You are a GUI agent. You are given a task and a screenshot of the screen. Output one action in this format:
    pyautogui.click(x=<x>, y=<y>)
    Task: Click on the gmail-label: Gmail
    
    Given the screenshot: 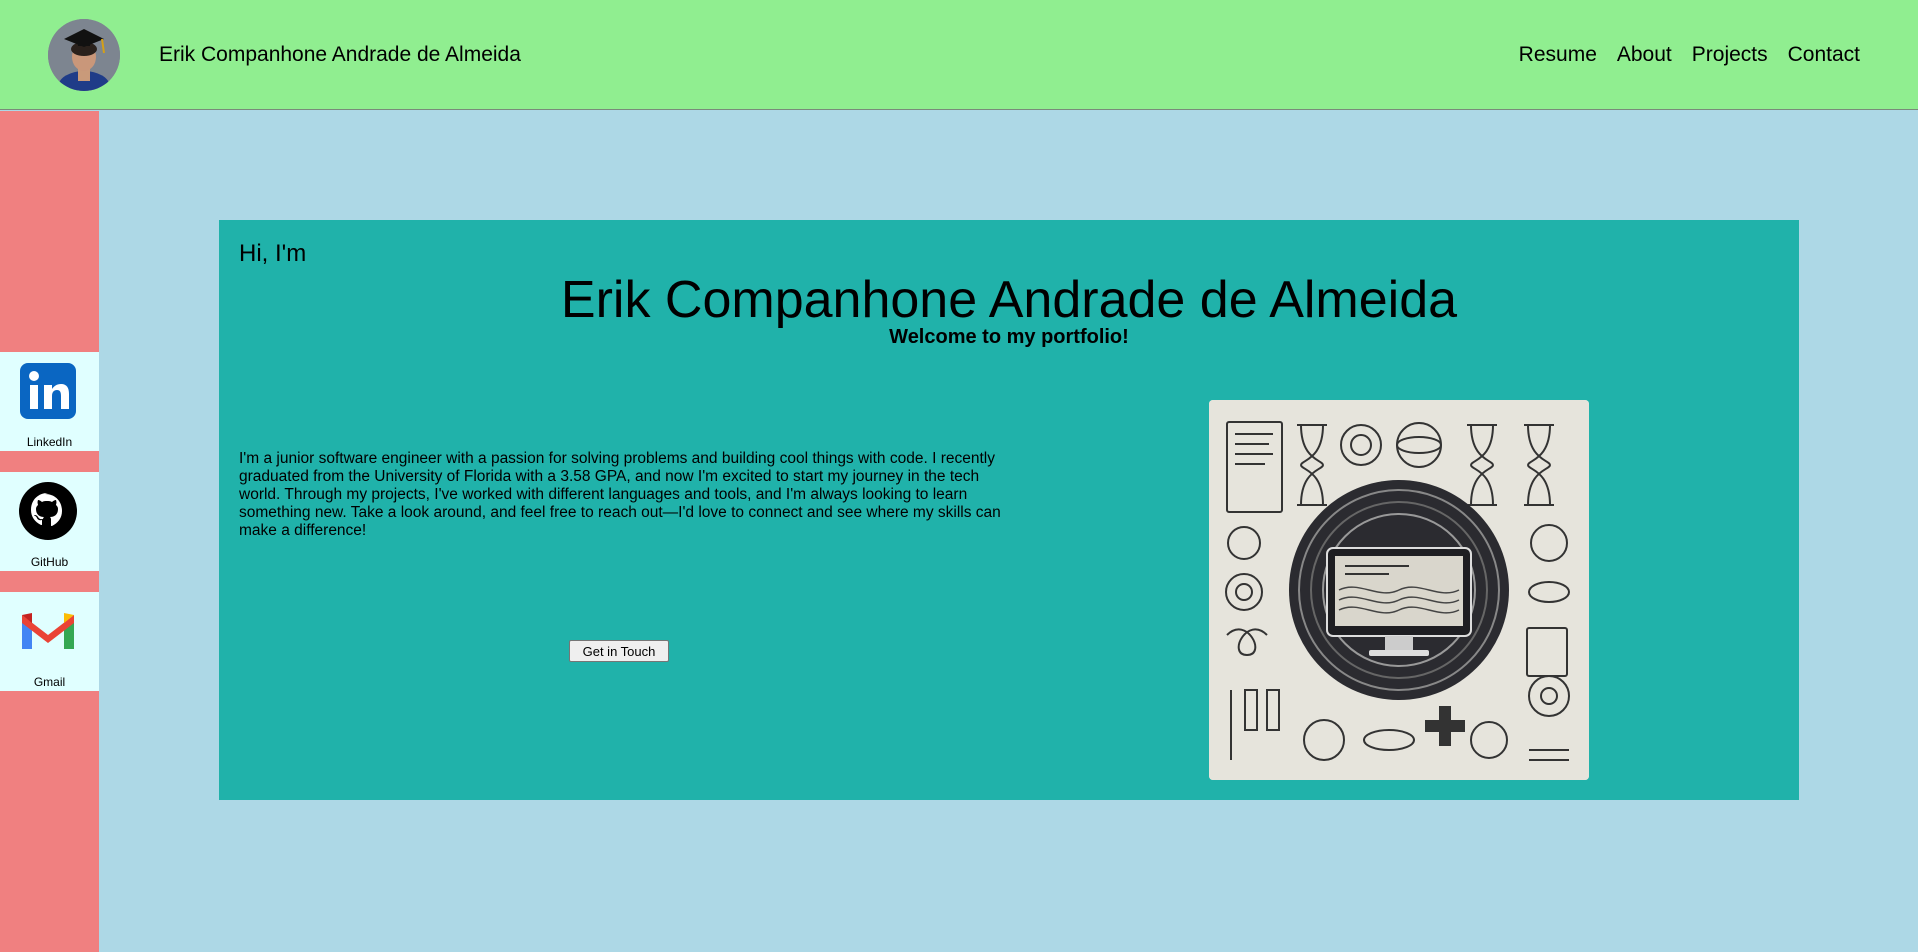 What is the action you would take?
    pyautogui.click(x=49, y=682)
    